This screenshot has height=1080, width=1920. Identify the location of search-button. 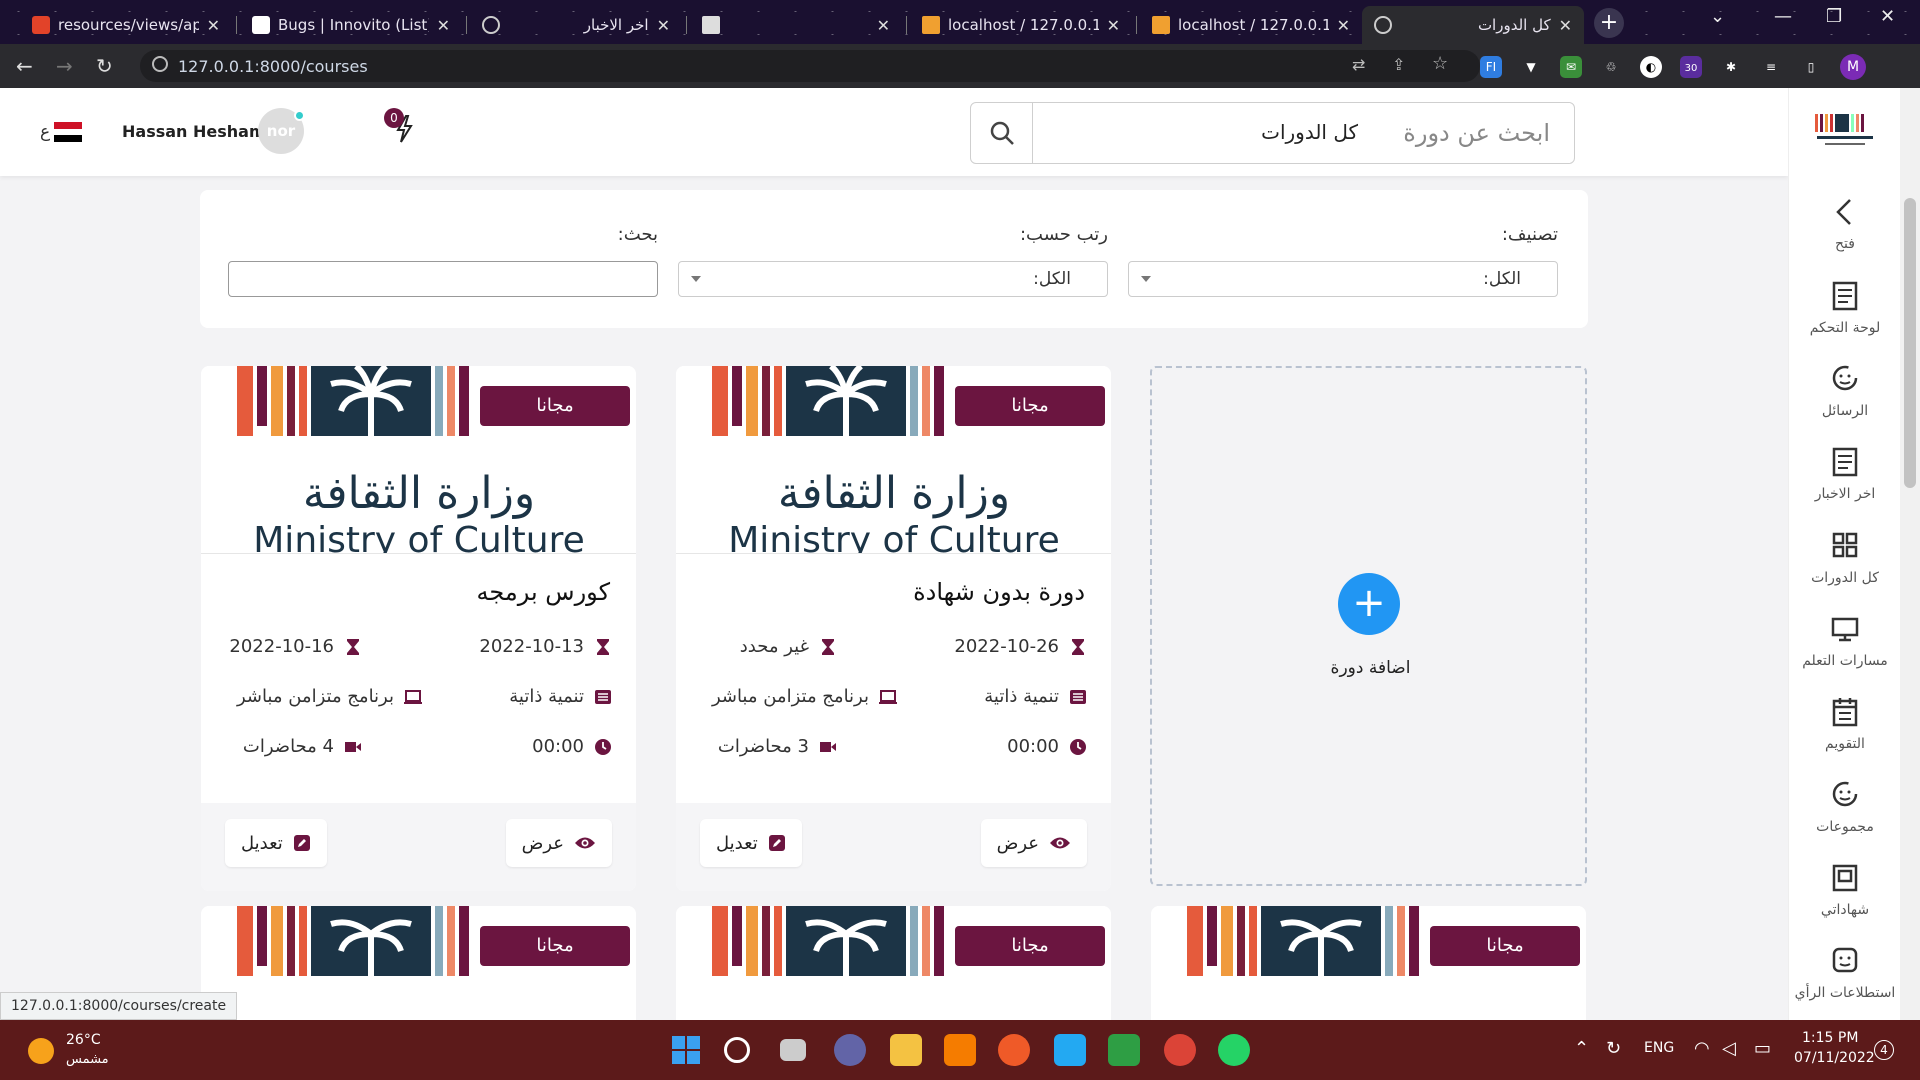
(1002, 133).